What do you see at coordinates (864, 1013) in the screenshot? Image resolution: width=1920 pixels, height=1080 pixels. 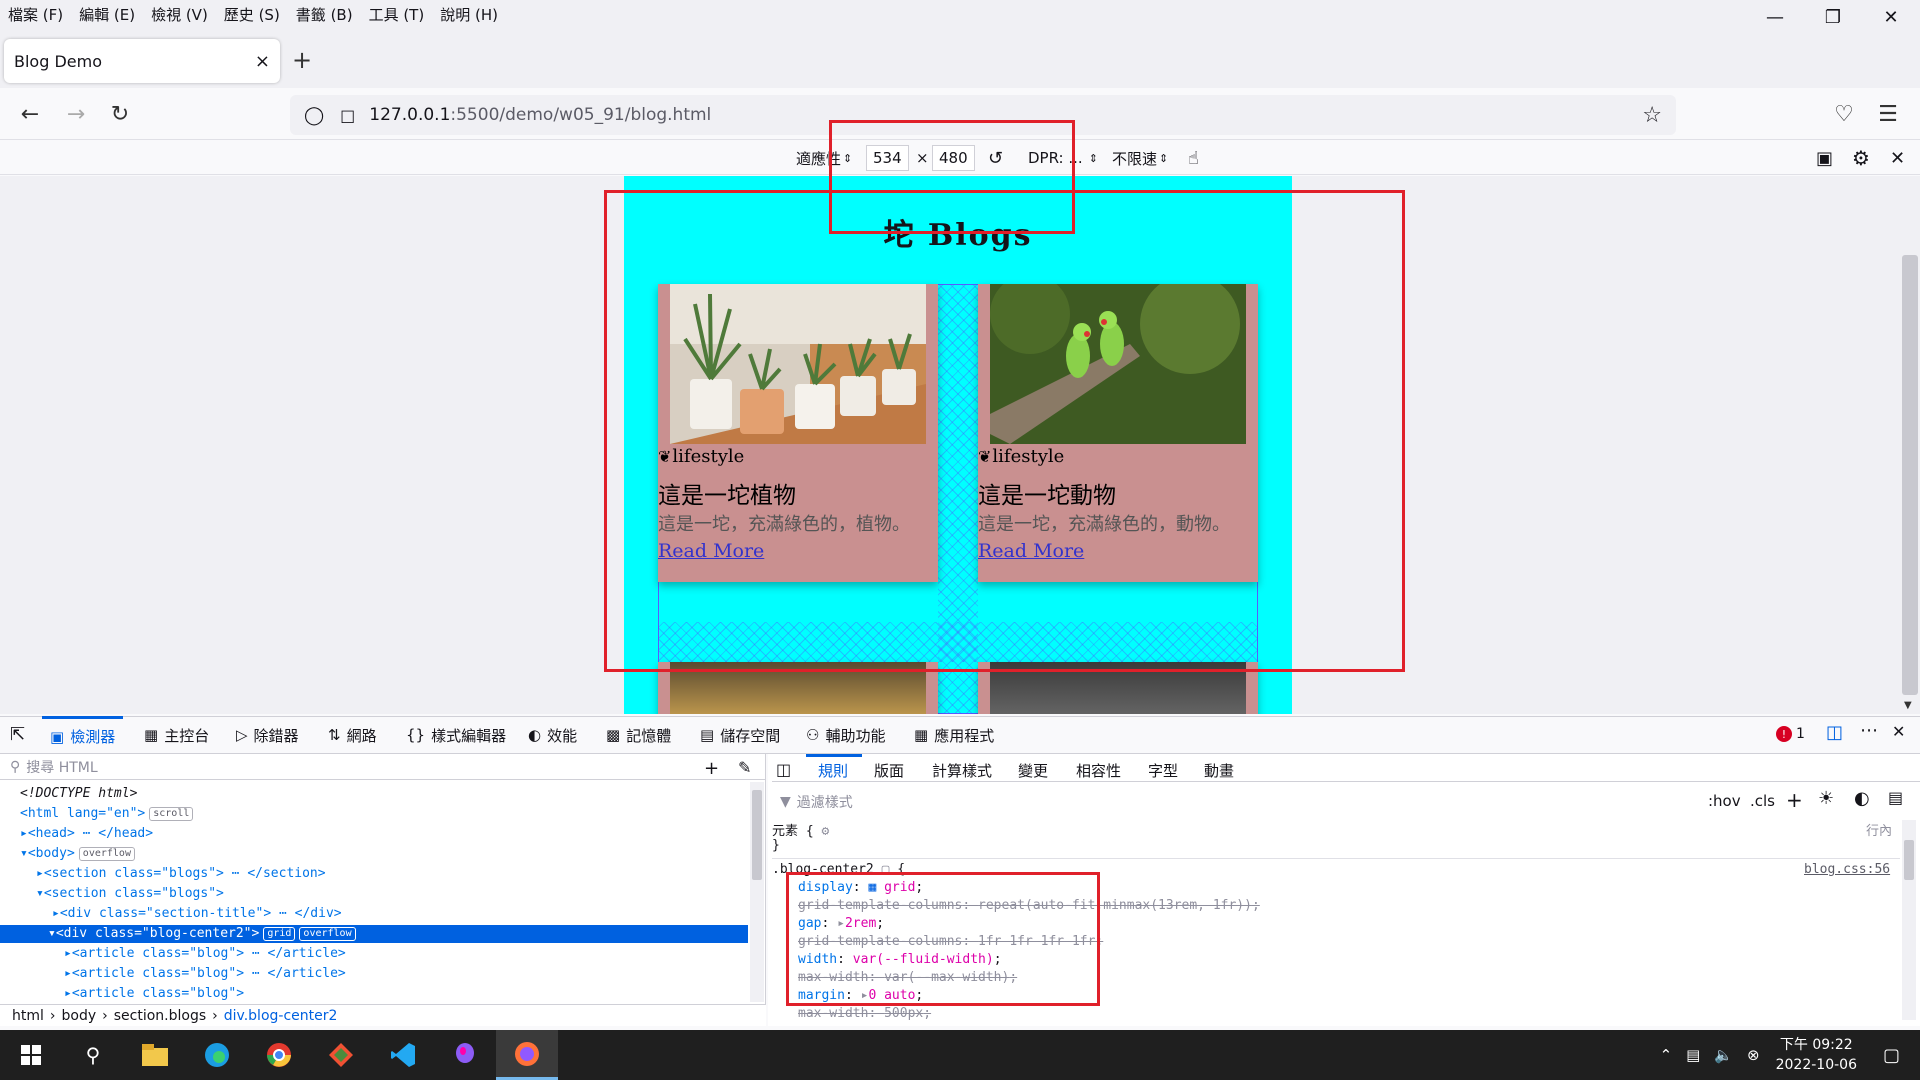 I see `css-decl-overridden: max-width: 500px;` at bounding box center [864, 1013].